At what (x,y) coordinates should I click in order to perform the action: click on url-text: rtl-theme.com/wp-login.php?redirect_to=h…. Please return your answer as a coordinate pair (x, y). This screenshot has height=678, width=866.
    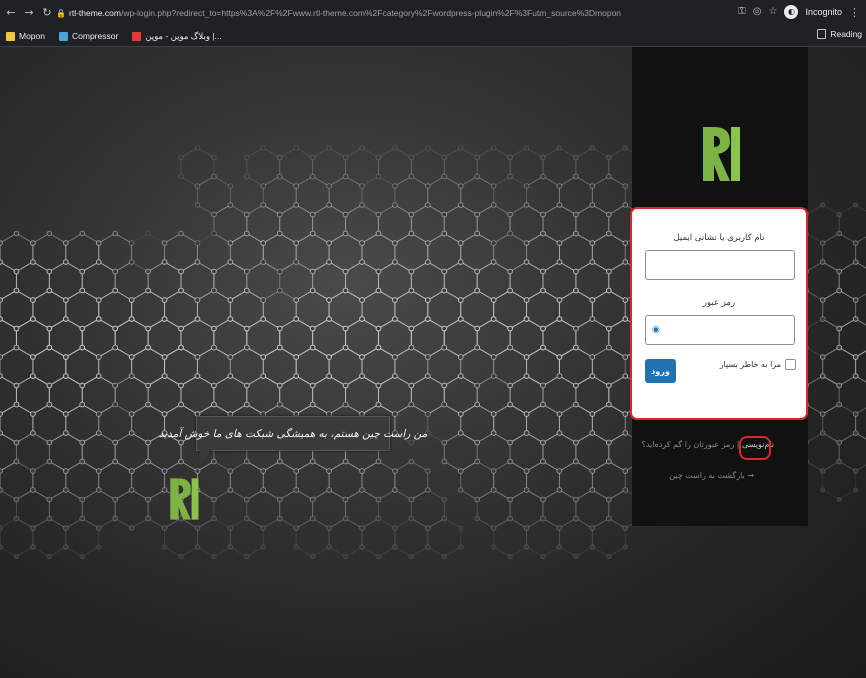
    Looking at the image, I should click on (345, 13).